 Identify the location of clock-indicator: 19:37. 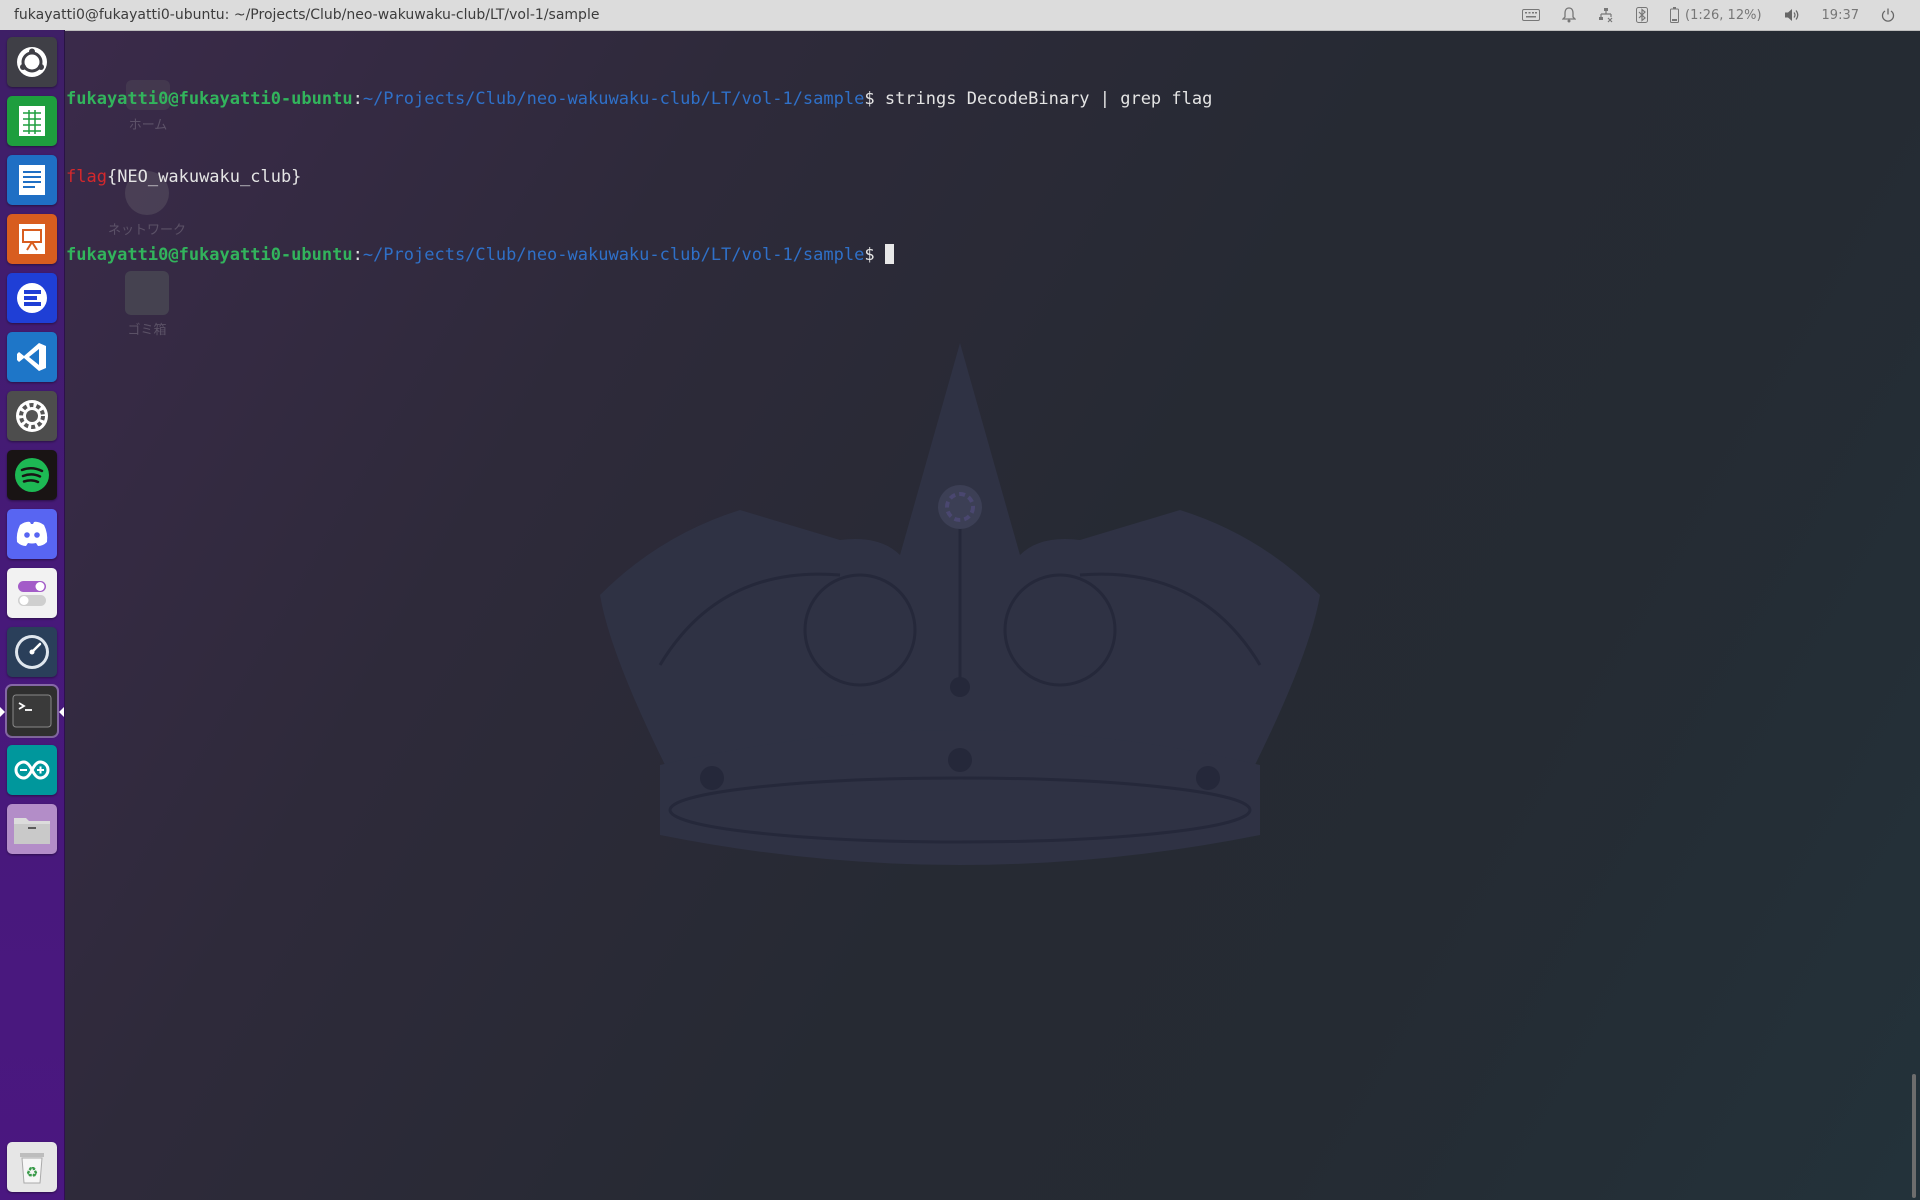
(1840, 15).